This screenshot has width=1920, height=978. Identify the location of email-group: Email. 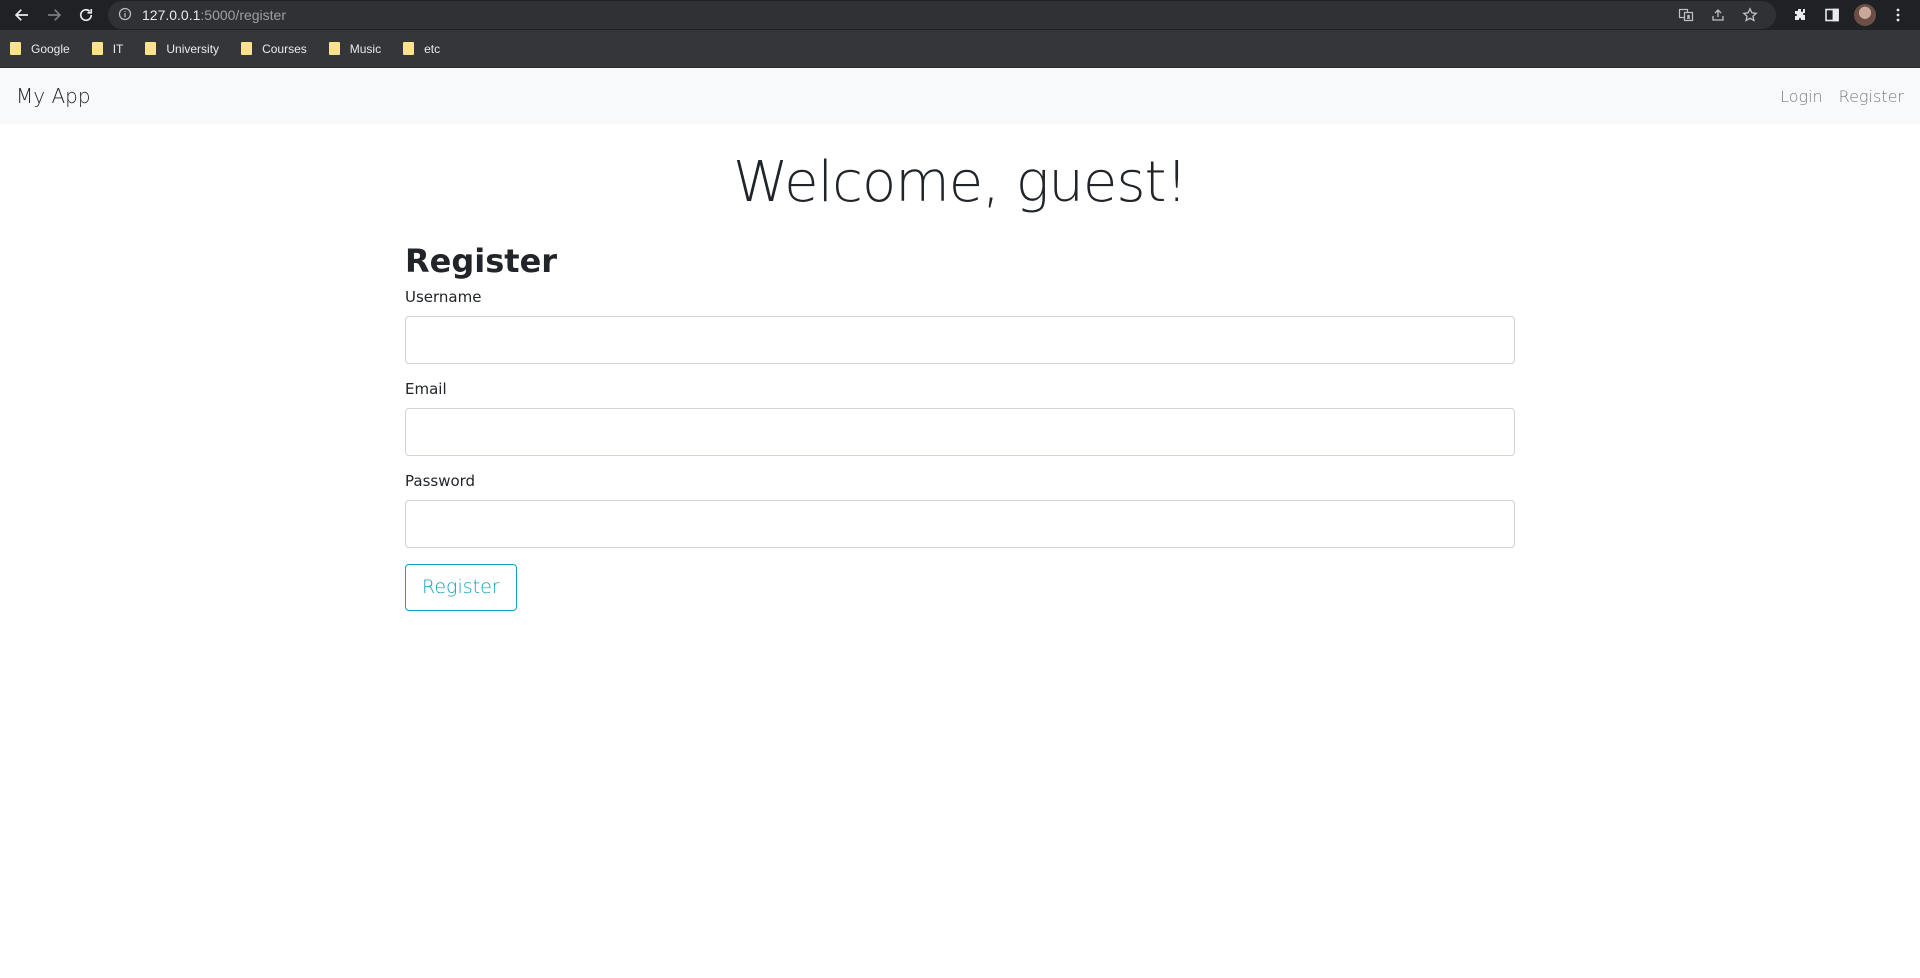
(960, 418).